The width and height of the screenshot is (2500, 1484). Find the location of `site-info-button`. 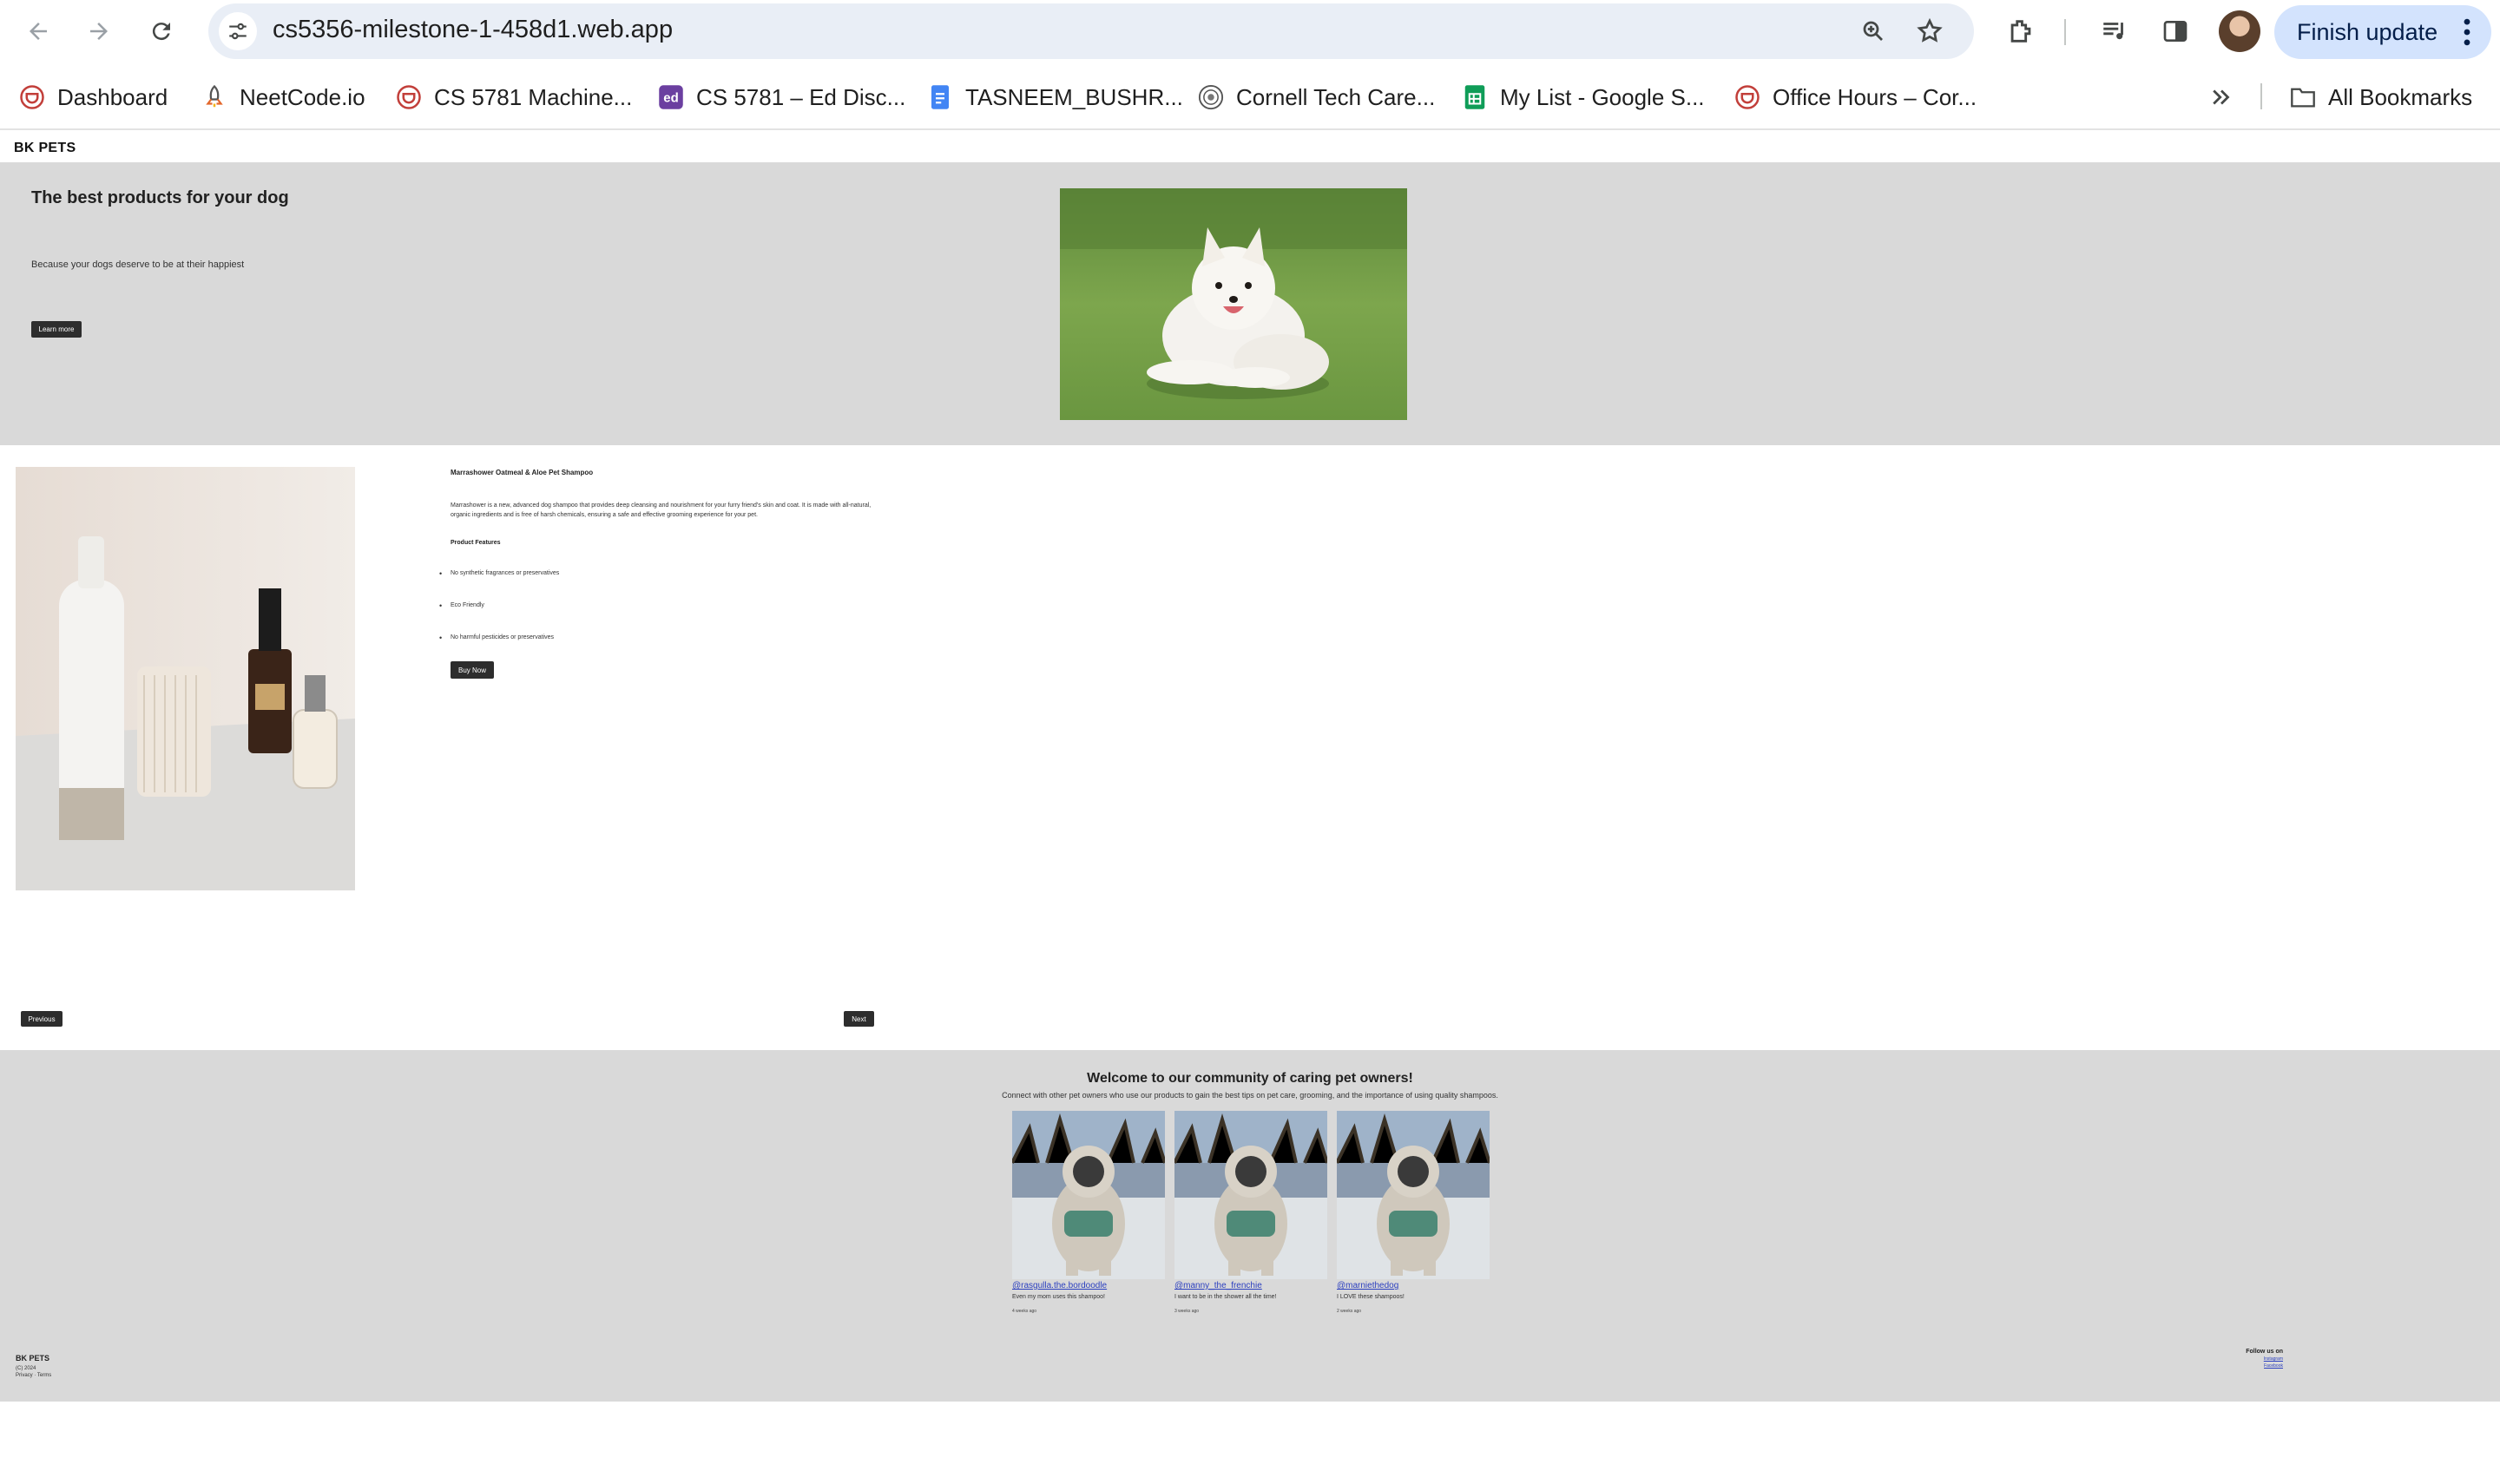

site-info-button is located at coordinates (238, 31).